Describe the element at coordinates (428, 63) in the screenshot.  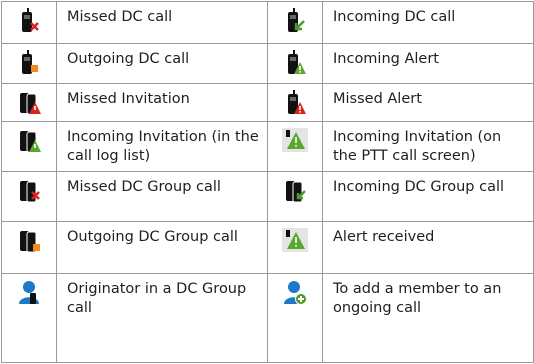
I see `legend-label: Incoming Alert` at that location.